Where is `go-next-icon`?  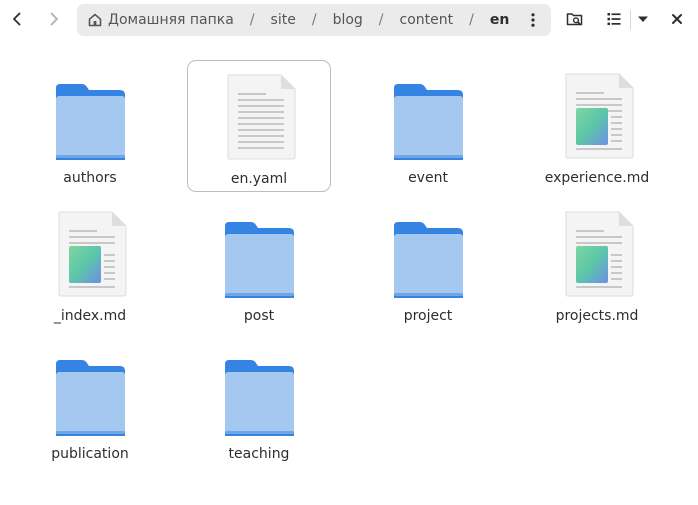
go-next-icon is located at coordinates (54, 19).